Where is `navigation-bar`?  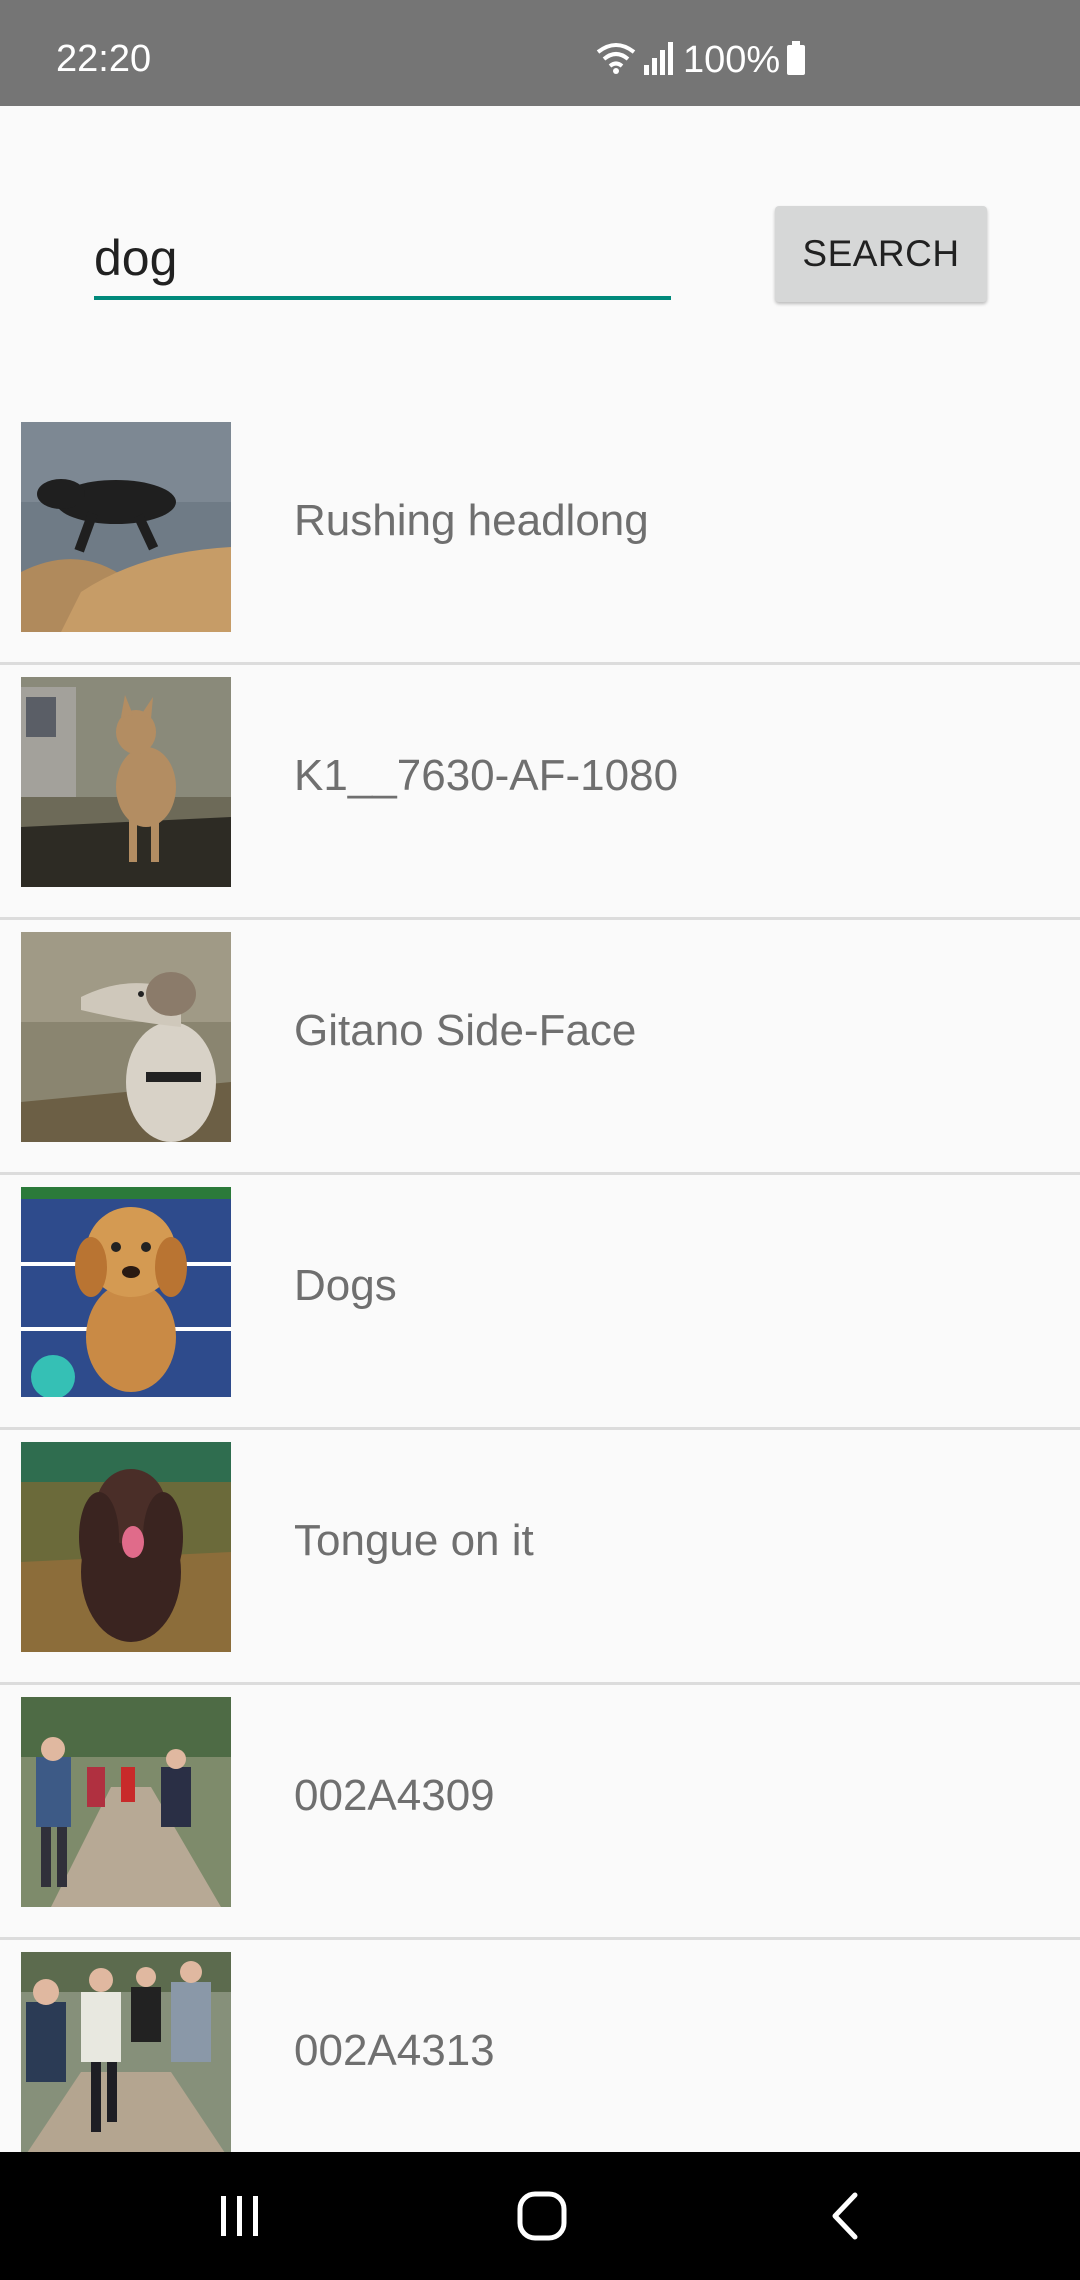 navigation-bar is located at coordinates (540, 2216).